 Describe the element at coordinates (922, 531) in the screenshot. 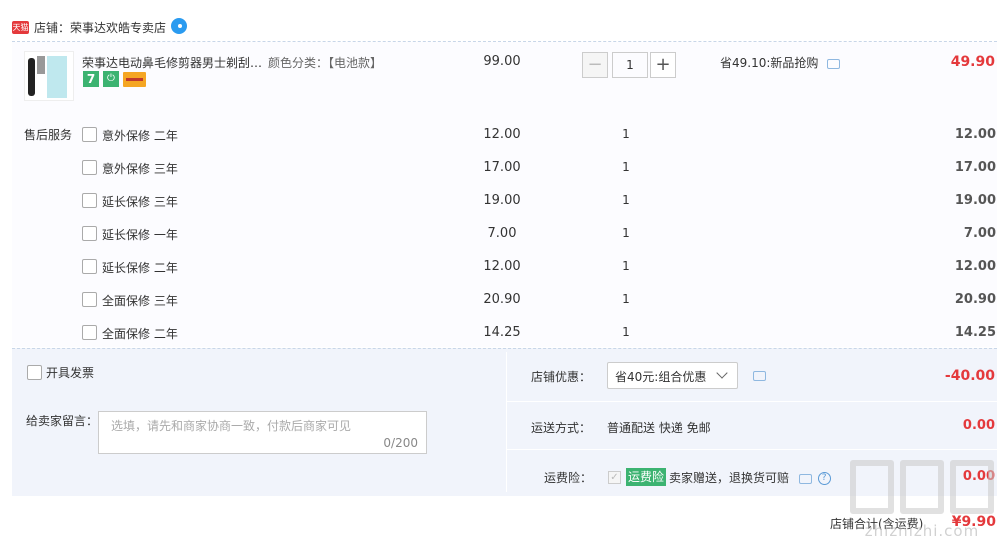

I see `watermark-text: zhizhizhi.com` at that location.